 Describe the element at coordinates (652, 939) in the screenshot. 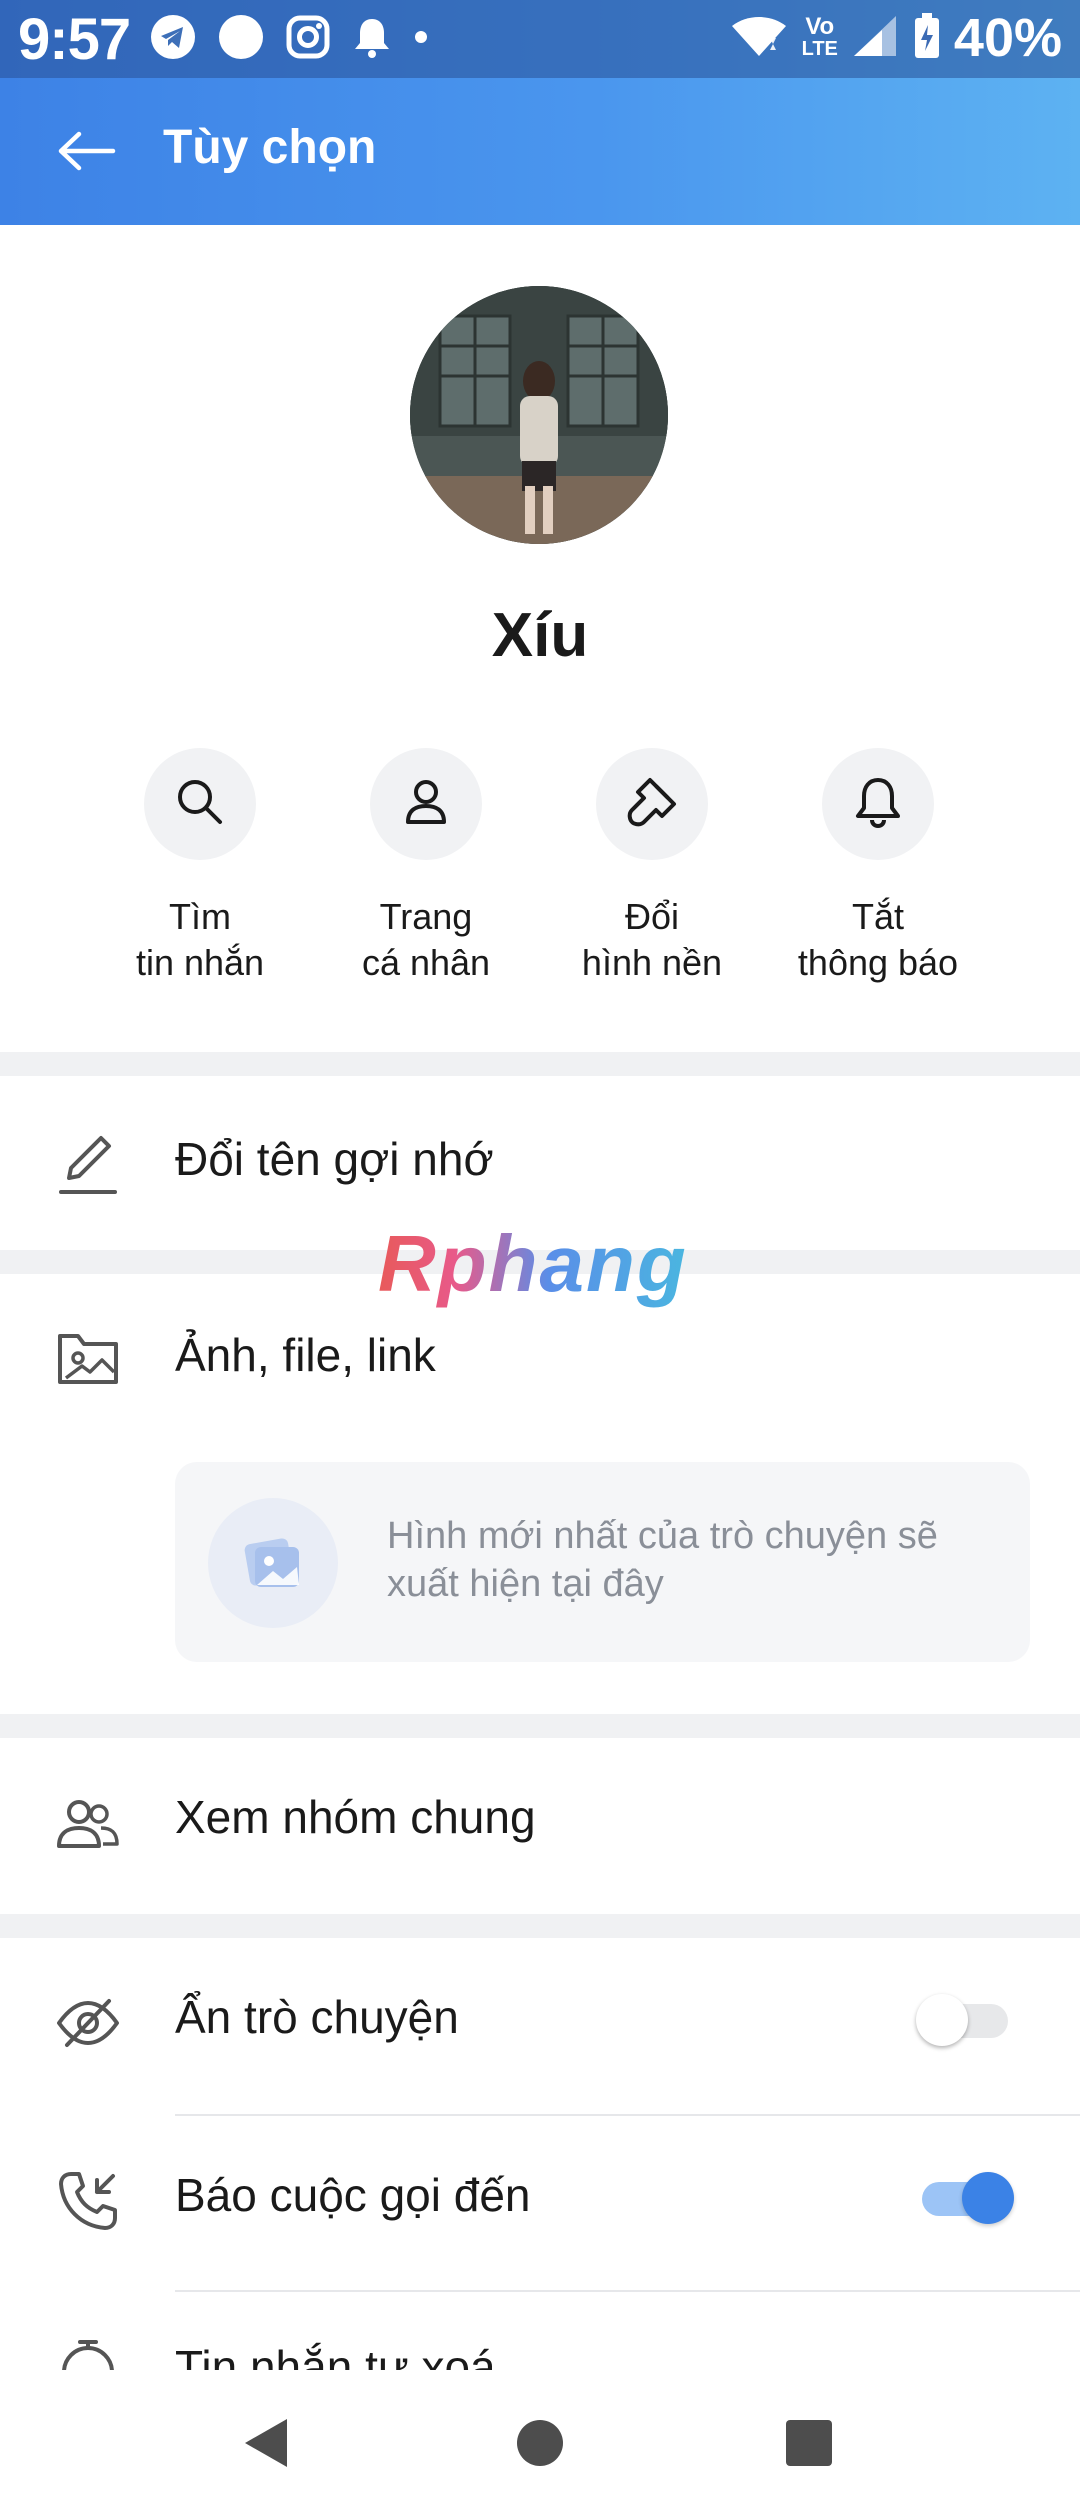

I see `change-wallpaper-label: Đổi hình nền` at that location.